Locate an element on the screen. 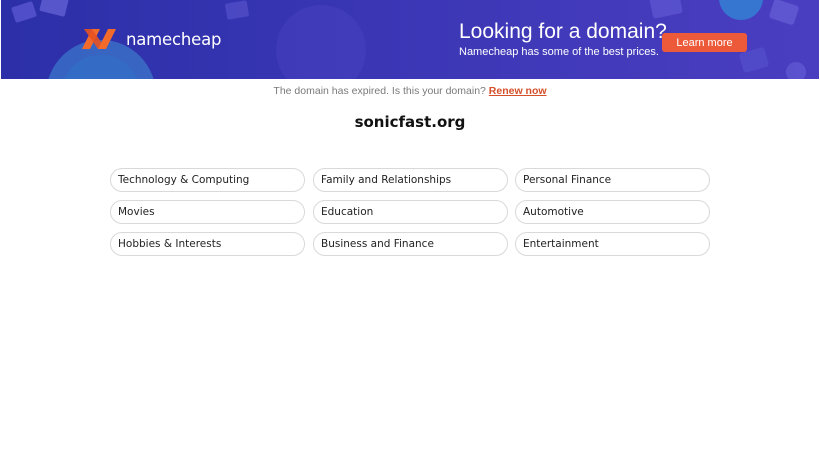 The image size is (820, 461). category-label: Entertainment is located at coordinates (561, 244).